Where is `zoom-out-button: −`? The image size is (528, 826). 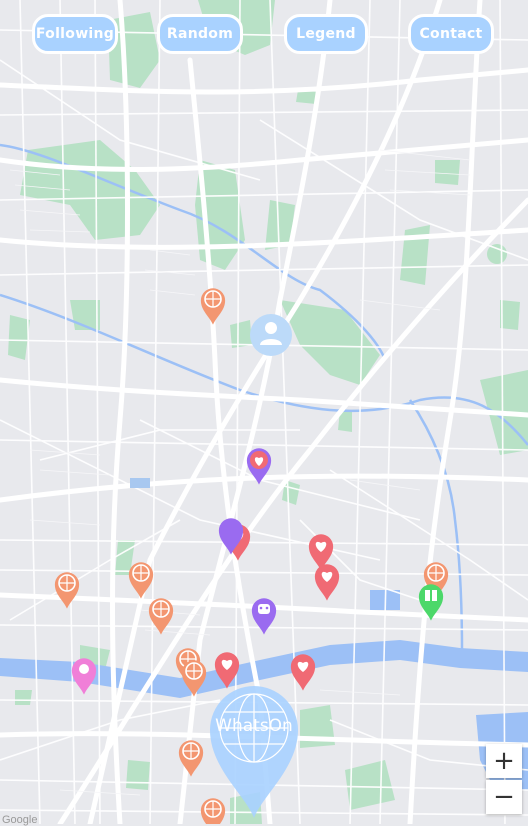
zoom-out-button: − is located at coordinates (504, 797).